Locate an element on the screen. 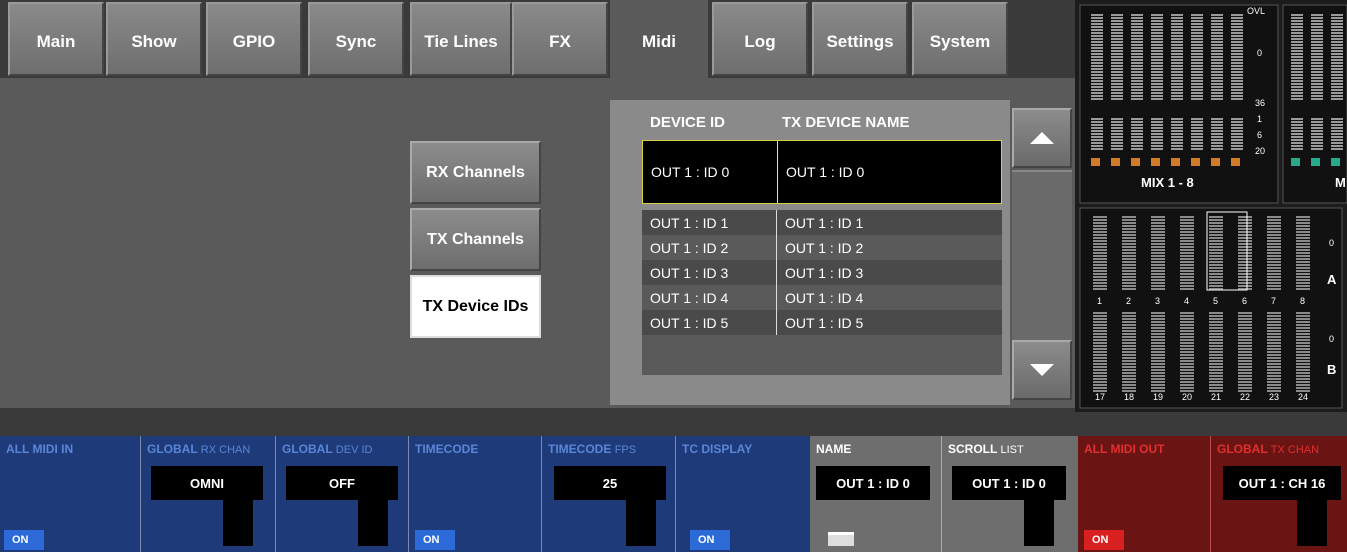 The image size is (1347, 552). rx-channels-button: RX Channels is located at coordinates (475, 172).